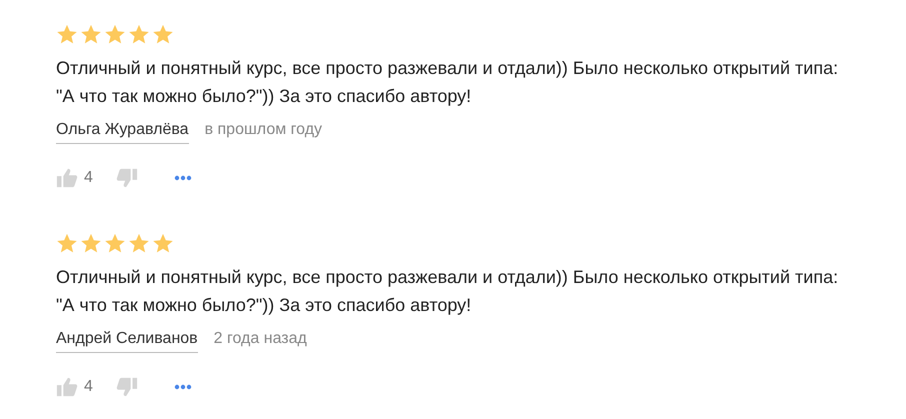  I want to click on review-date: 2 года назад, so click(260, 339).